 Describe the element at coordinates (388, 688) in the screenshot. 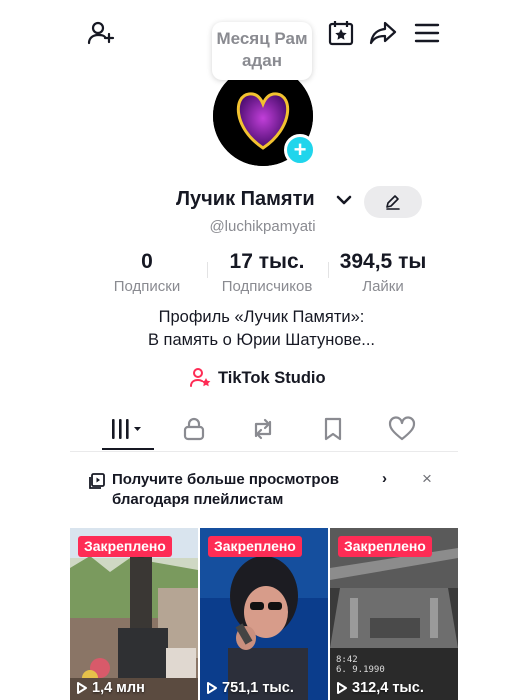

I see `view-count-text: 312,4 тыс.` at that location.